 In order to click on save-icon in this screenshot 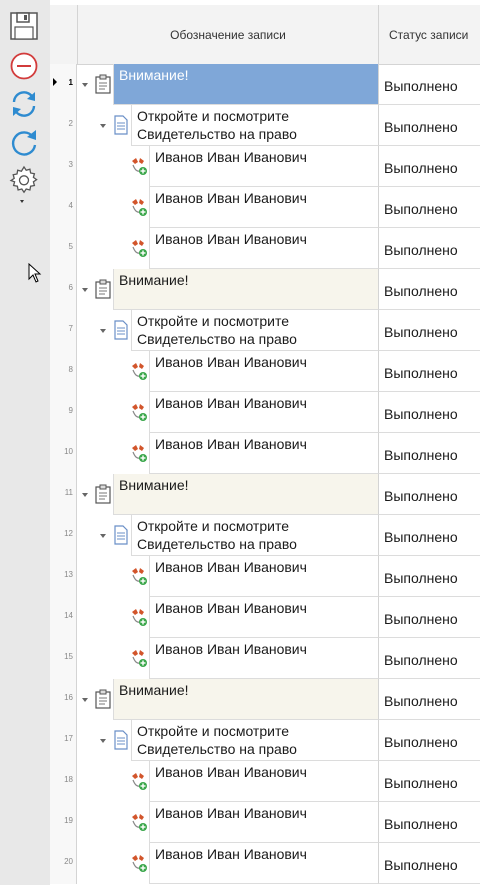, I will do `click(24, 26)`.